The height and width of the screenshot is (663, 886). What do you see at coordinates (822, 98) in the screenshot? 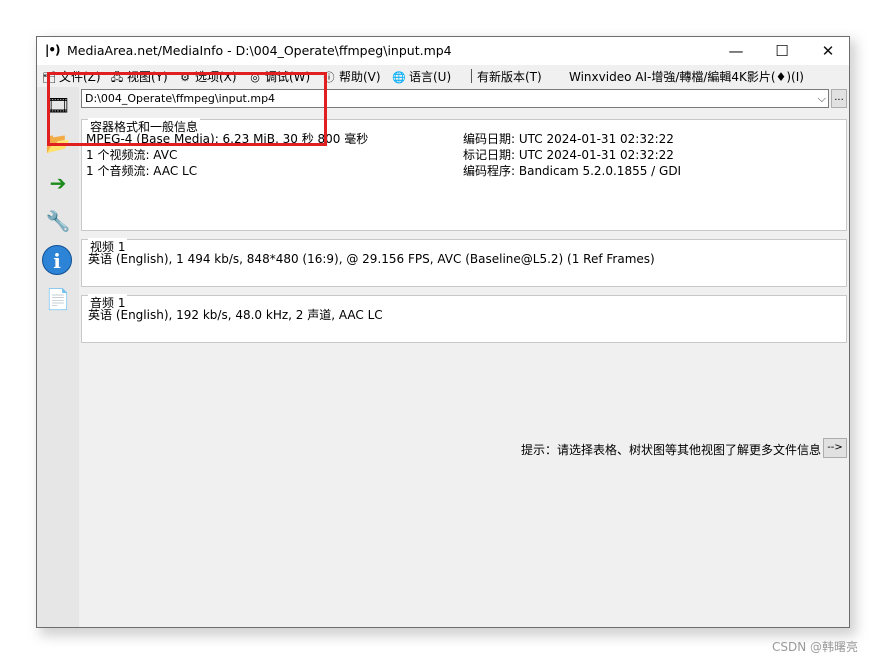
I see `chevron-down-icon: ⌵` at bounding box center [822, 98].